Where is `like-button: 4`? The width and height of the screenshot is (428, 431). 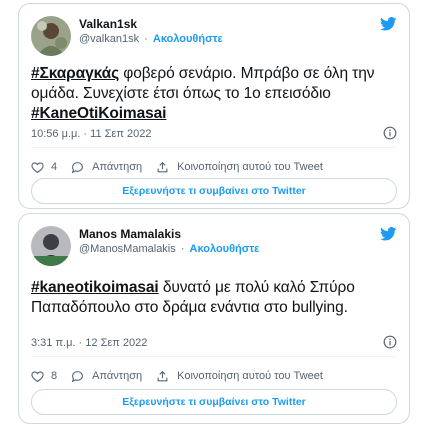
like-button: 4 is located at coordinates (44, 167).